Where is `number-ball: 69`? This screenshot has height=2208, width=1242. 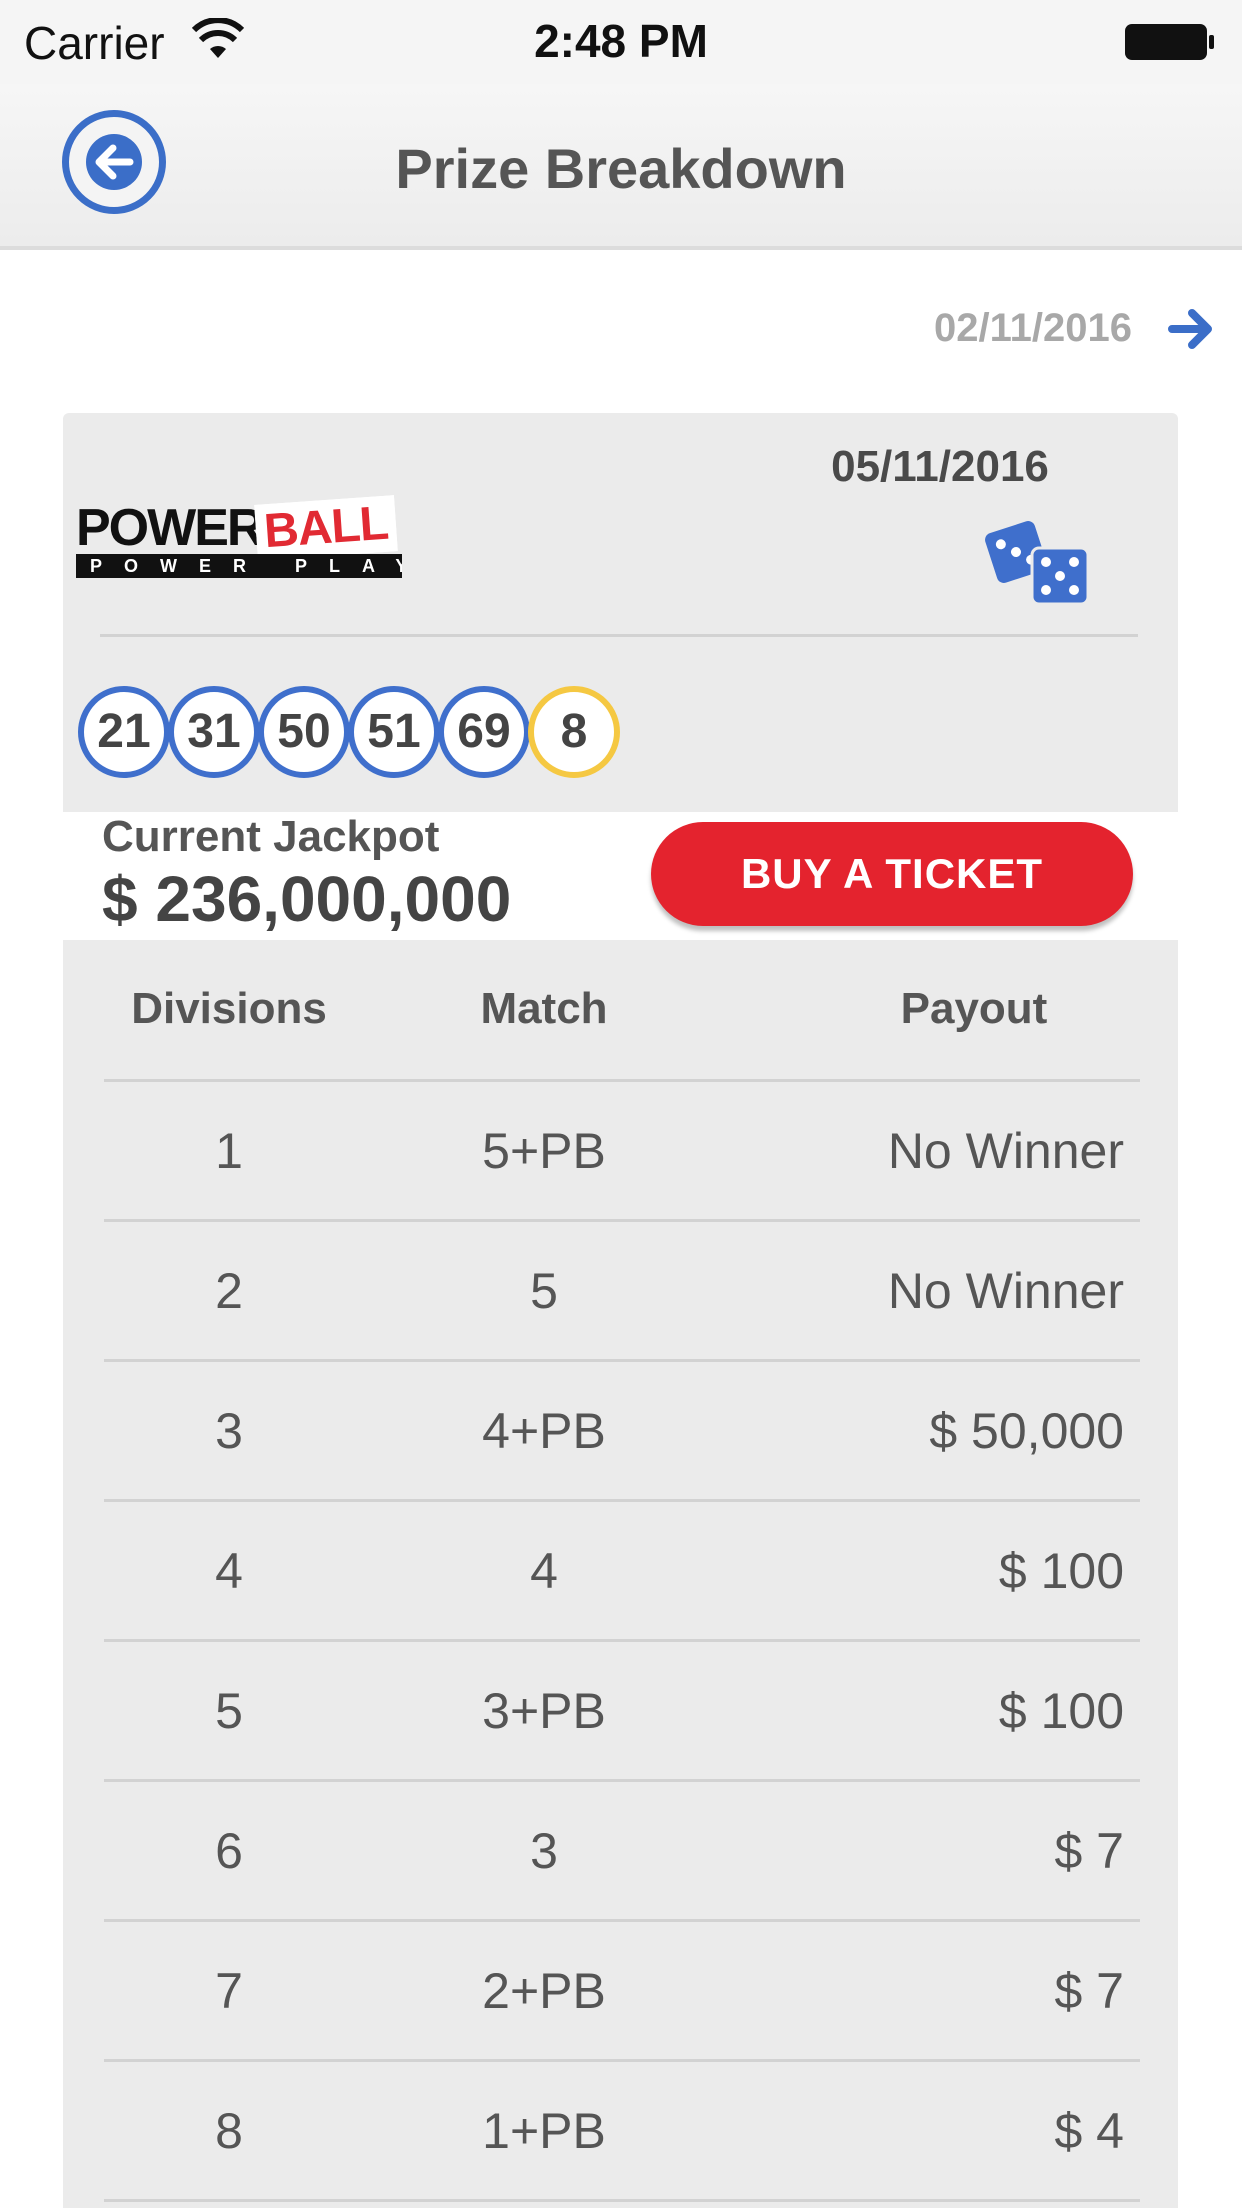
number-ball: 69 is located at coordinates (484, 732).